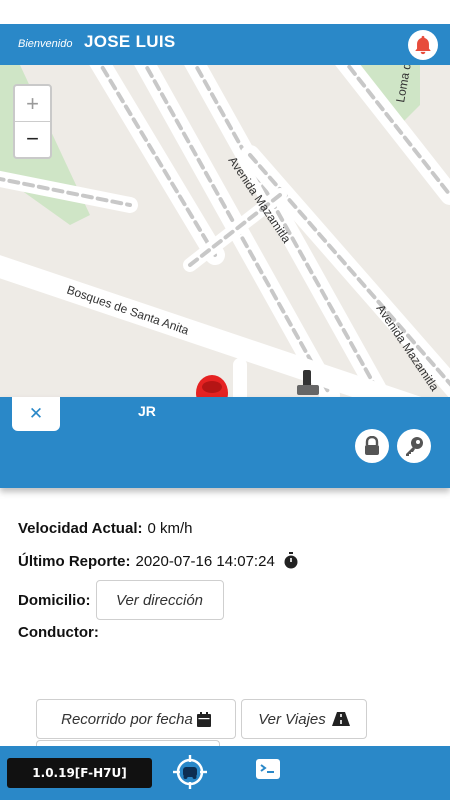  I want to click on speed-row: Velocidad Actual: 0 km/h, so click(105, 528).